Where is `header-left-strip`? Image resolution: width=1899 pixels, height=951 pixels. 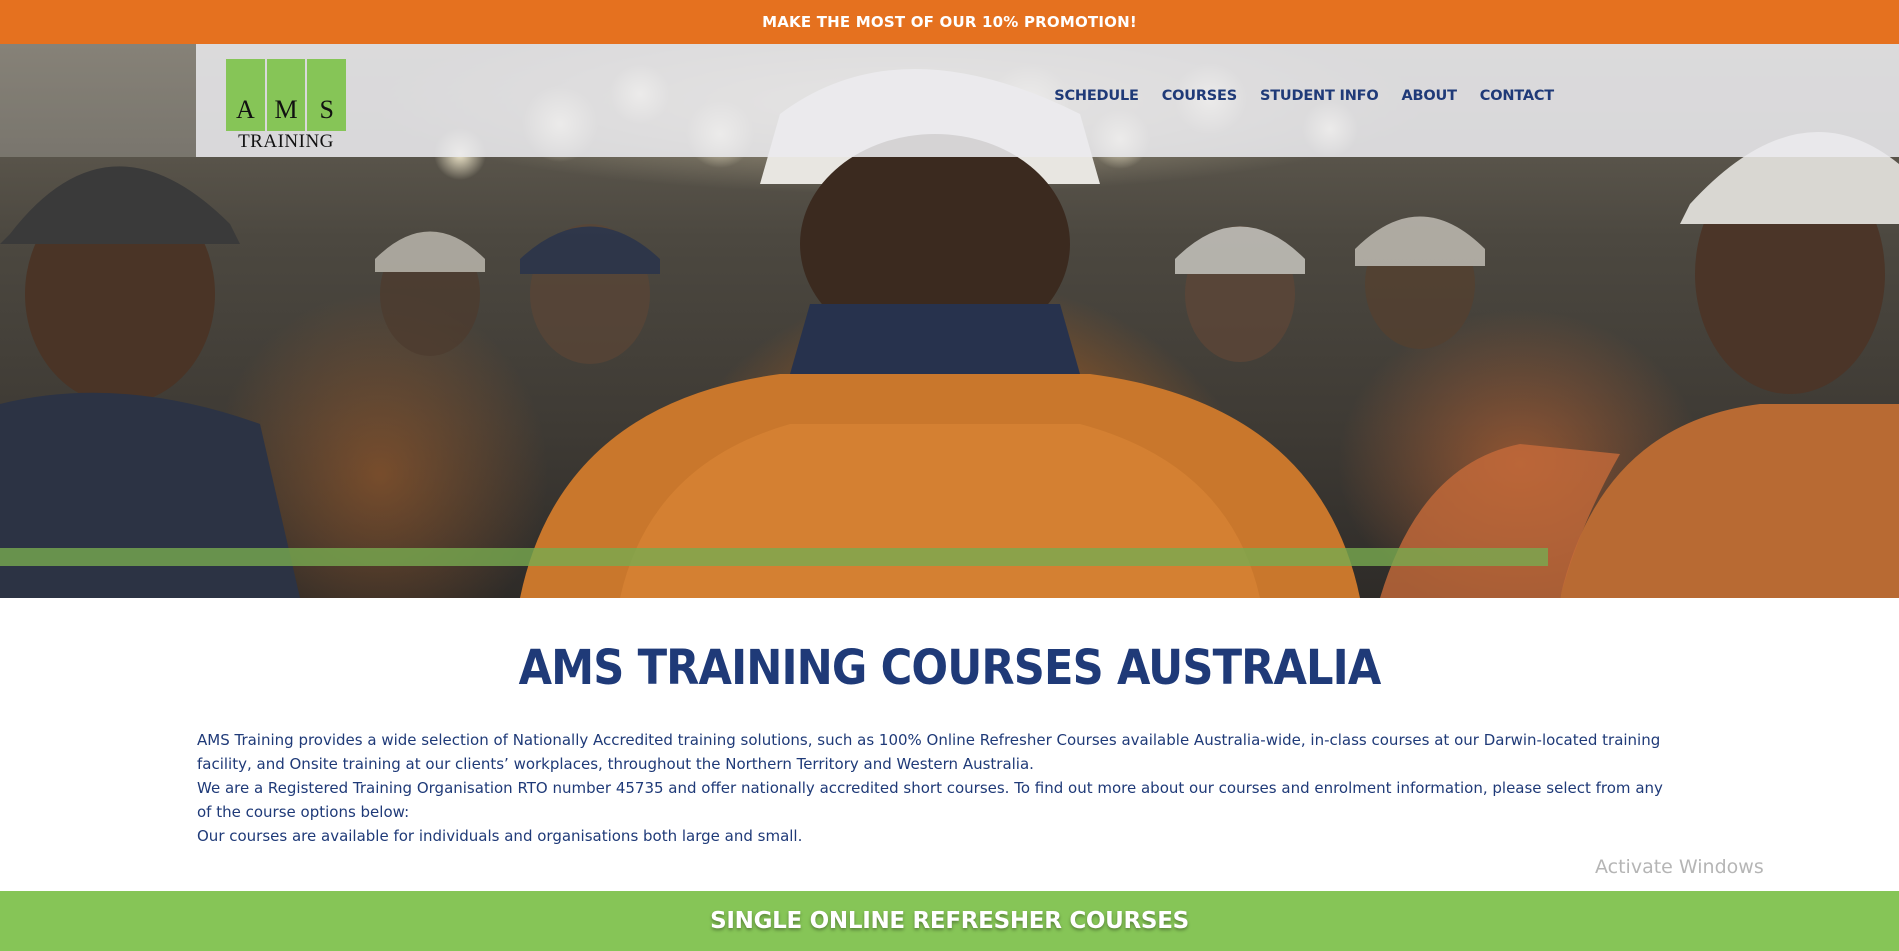
header-left-strip is located at coordinates (98, 100).